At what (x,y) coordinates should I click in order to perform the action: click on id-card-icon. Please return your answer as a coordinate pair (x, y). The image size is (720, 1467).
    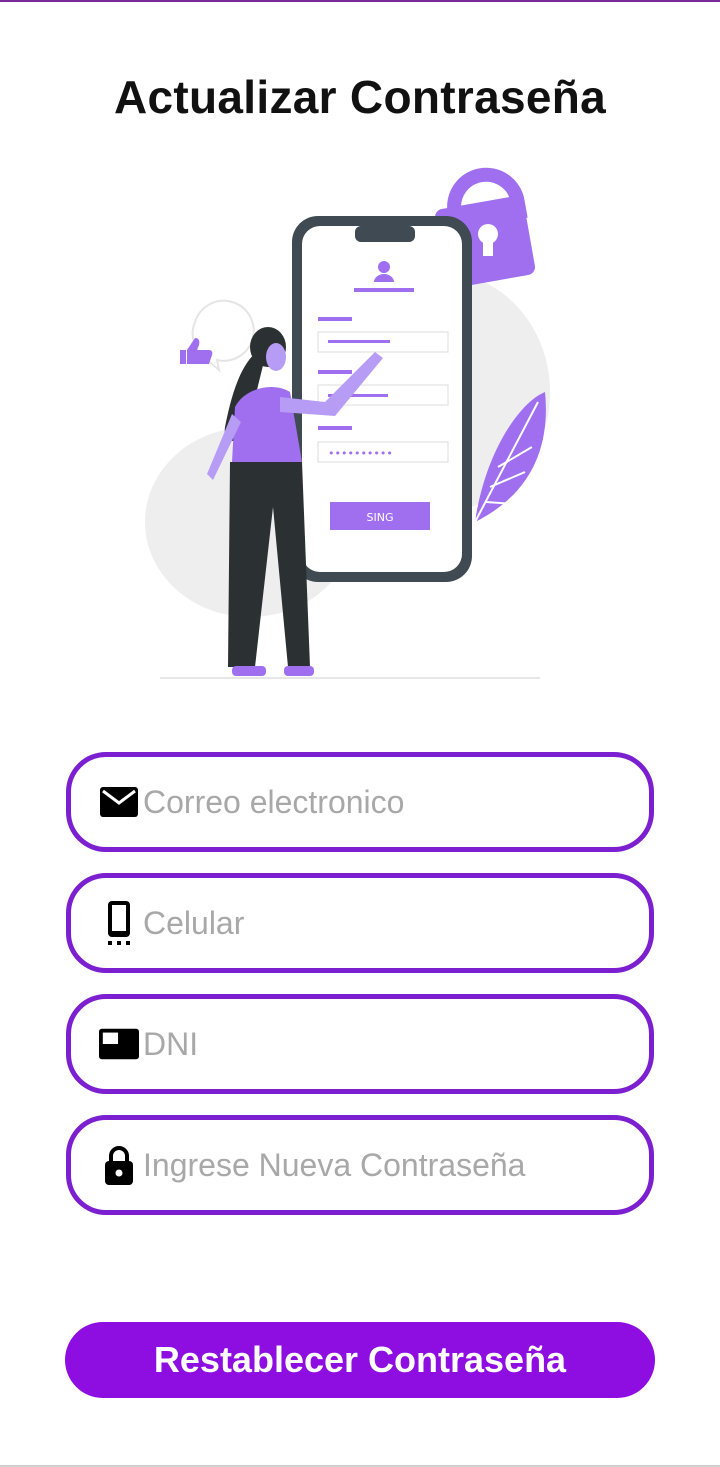
    Looking at the image, I should click on (119, 1044).